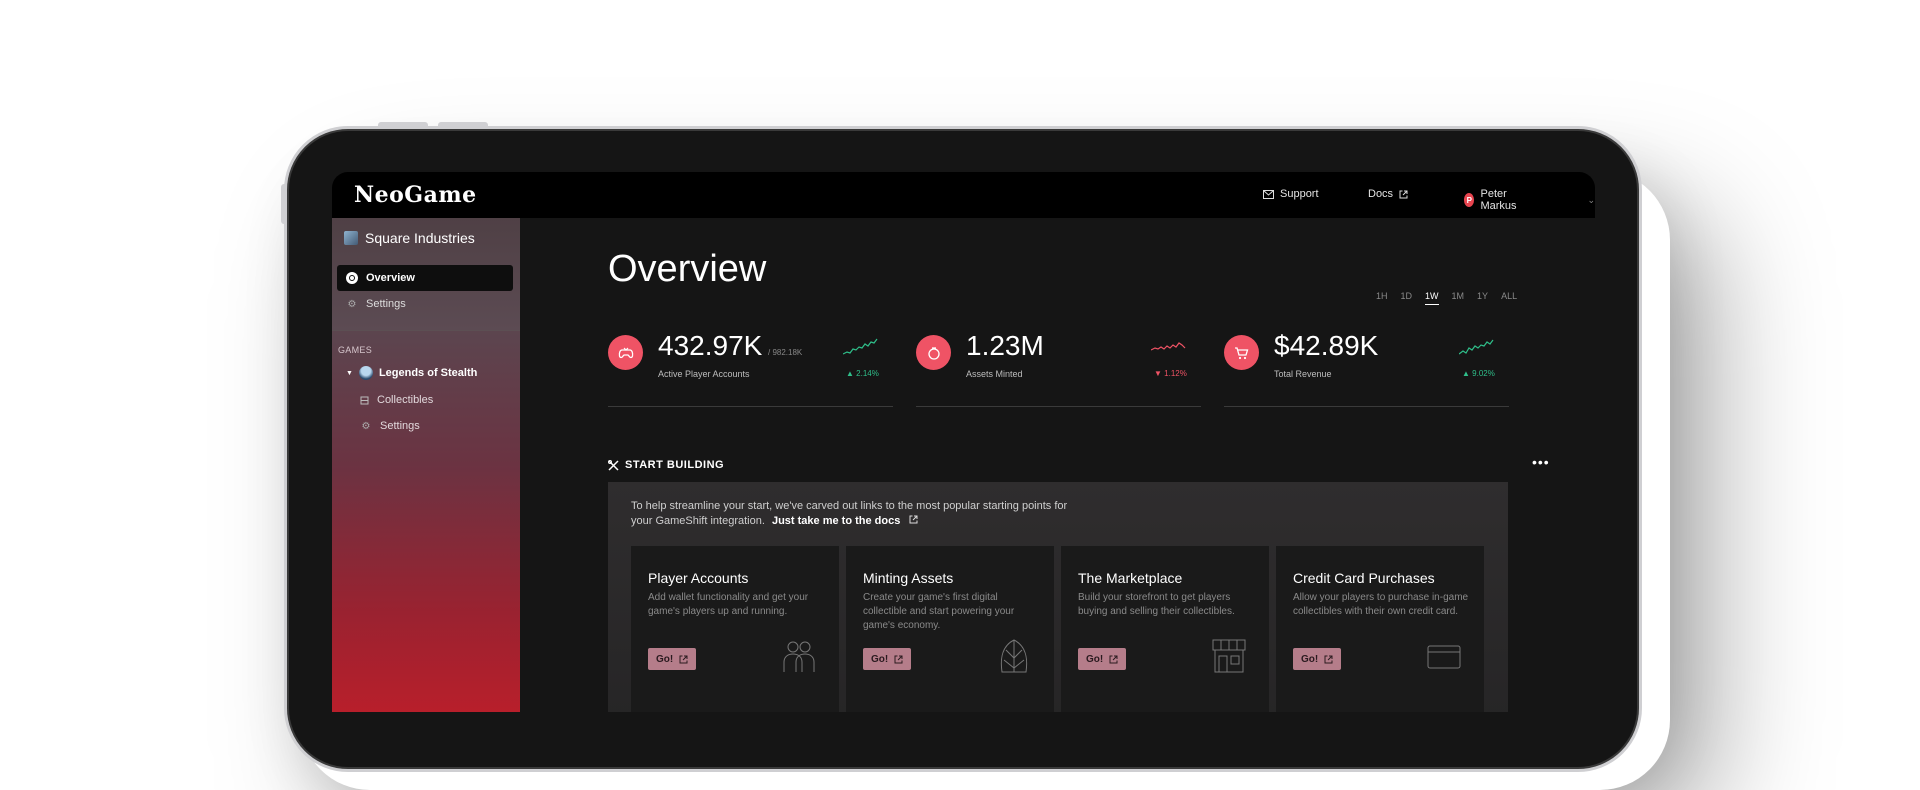 The width and height of the screenshot is (1920, 790). What do you see at coordinates (710, 345) in the screenshot?
I see `stat-value: 432.97K` at bounding box center [710, 345].